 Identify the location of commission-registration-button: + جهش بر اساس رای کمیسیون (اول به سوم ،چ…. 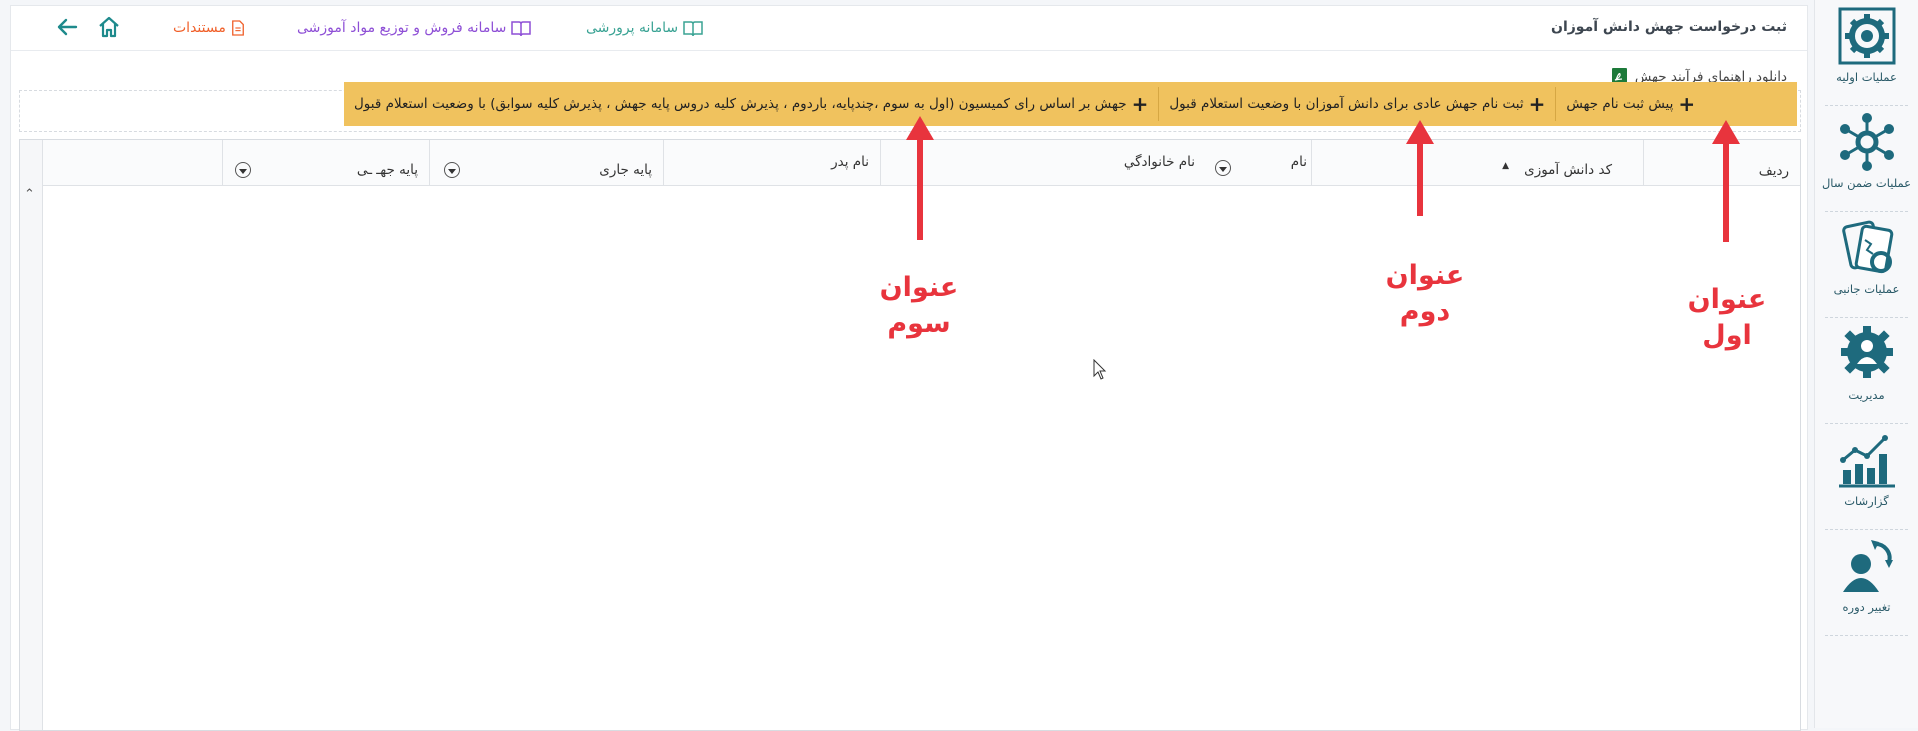
(751, 104).